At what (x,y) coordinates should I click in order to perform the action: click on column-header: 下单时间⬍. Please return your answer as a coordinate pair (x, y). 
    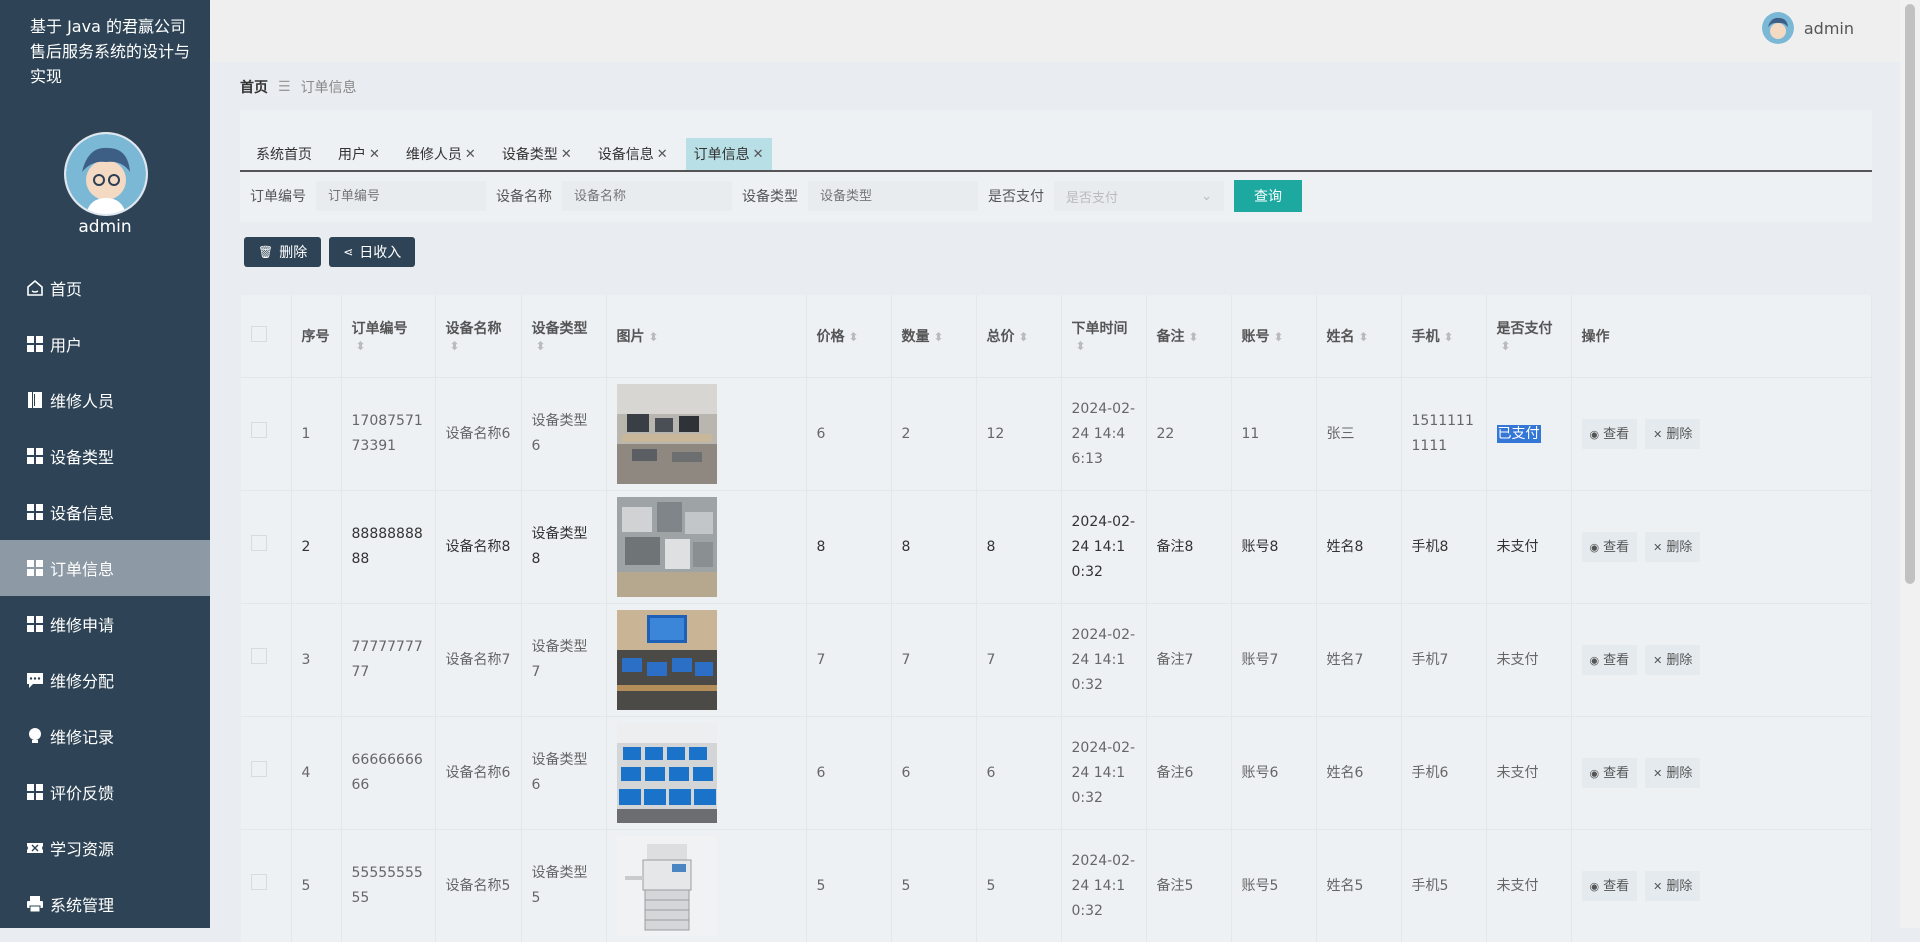
    Looking at the image, I should click on (1103, 336).